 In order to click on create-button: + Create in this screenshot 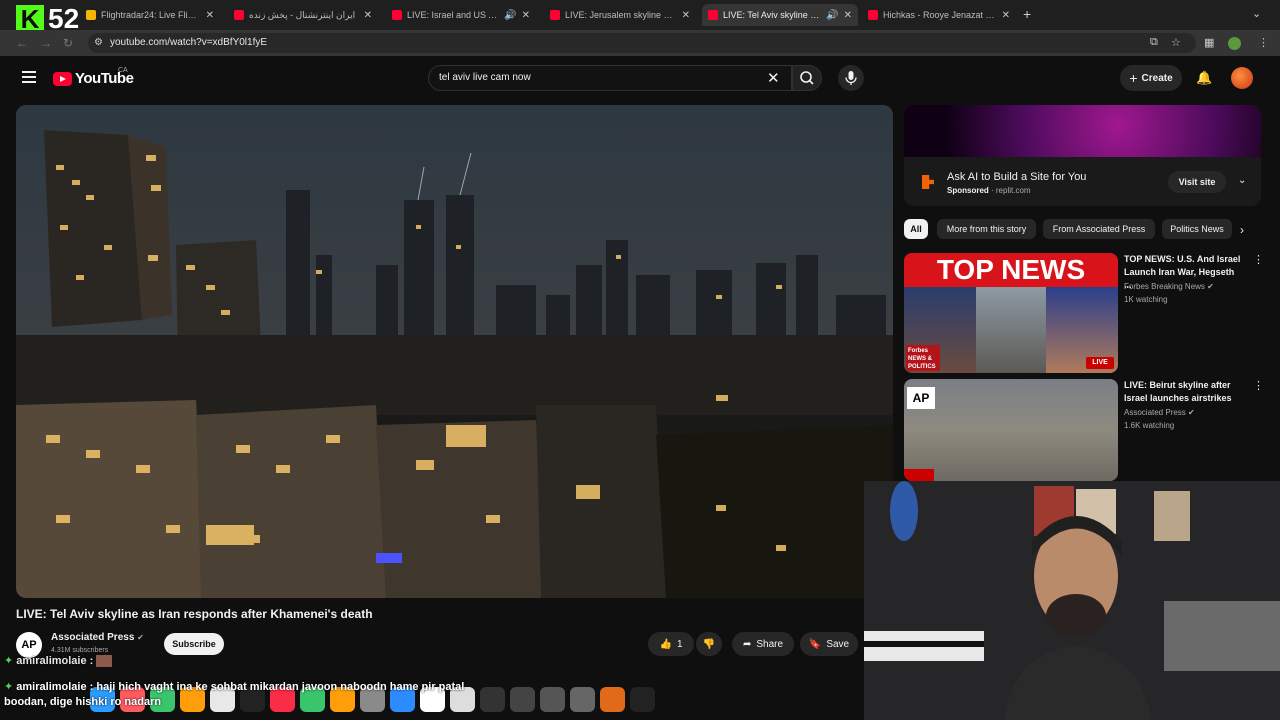, I will do `click(1151, 78)`.